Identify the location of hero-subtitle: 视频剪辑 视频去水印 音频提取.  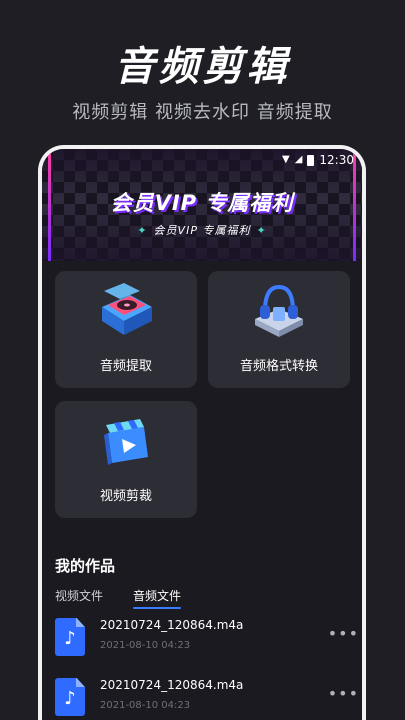
(202, 112).